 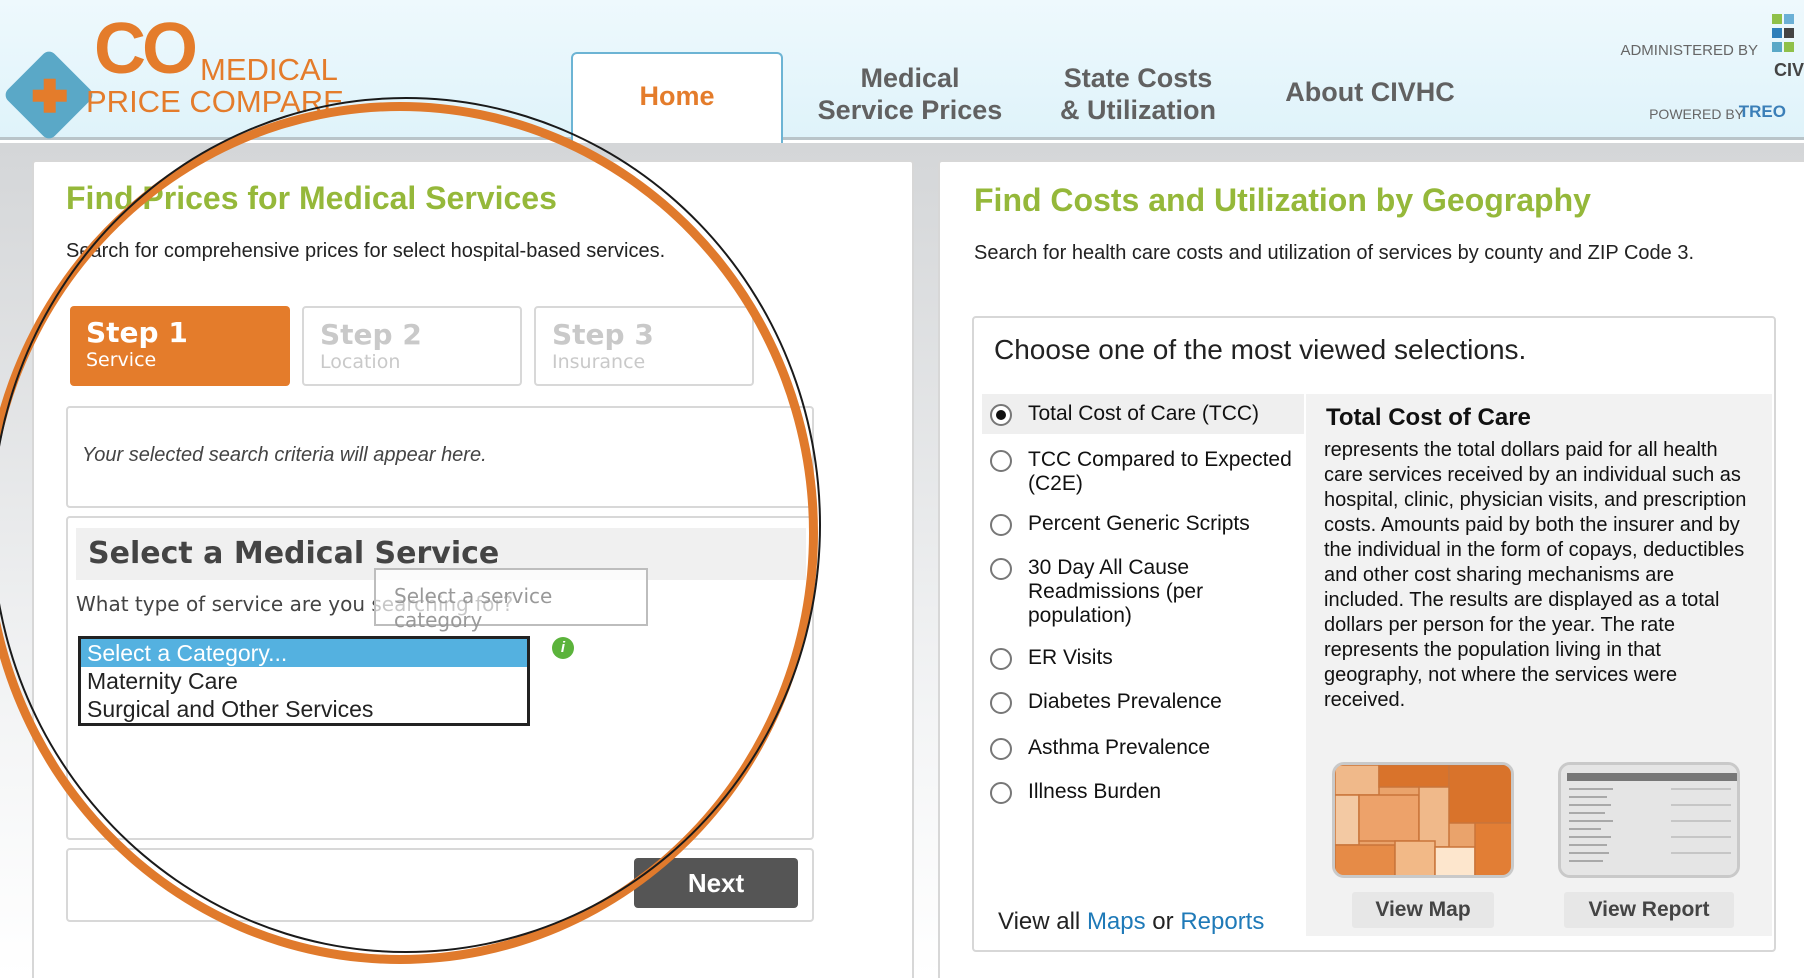 What do you see at coordinates (1788, 70) in the screenshot?
I see `civhc-logo-text: CIV` at bounding box center [1788, 70].